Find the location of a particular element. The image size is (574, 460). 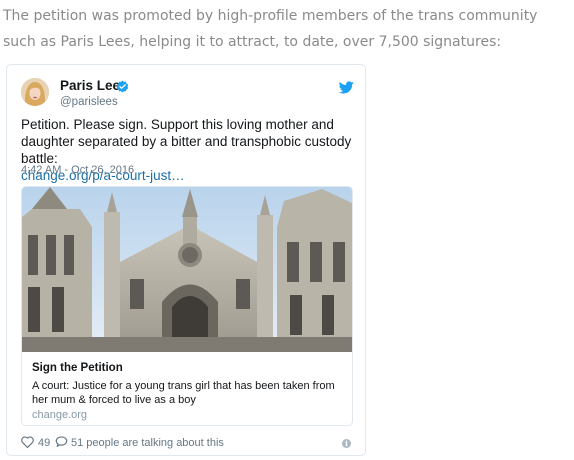

card-domain: change.org is located at coordinates (60, 415).